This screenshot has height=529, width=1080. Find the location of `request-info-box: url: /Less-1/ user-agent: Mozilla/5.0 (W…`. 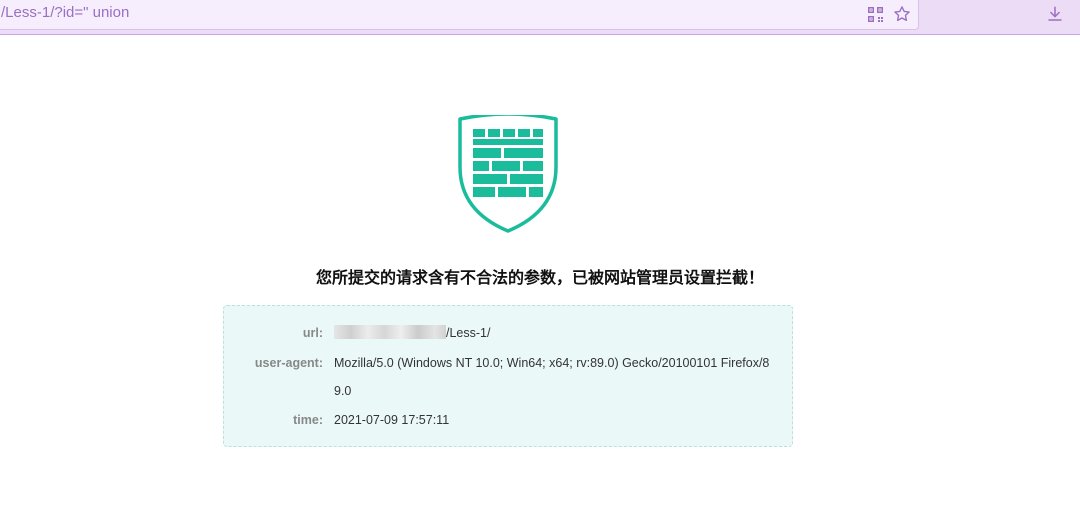

request-info-box: url: /Less-1/ user-agent: Mozilla/5.0 (W… is located at coordinates (508, 376).